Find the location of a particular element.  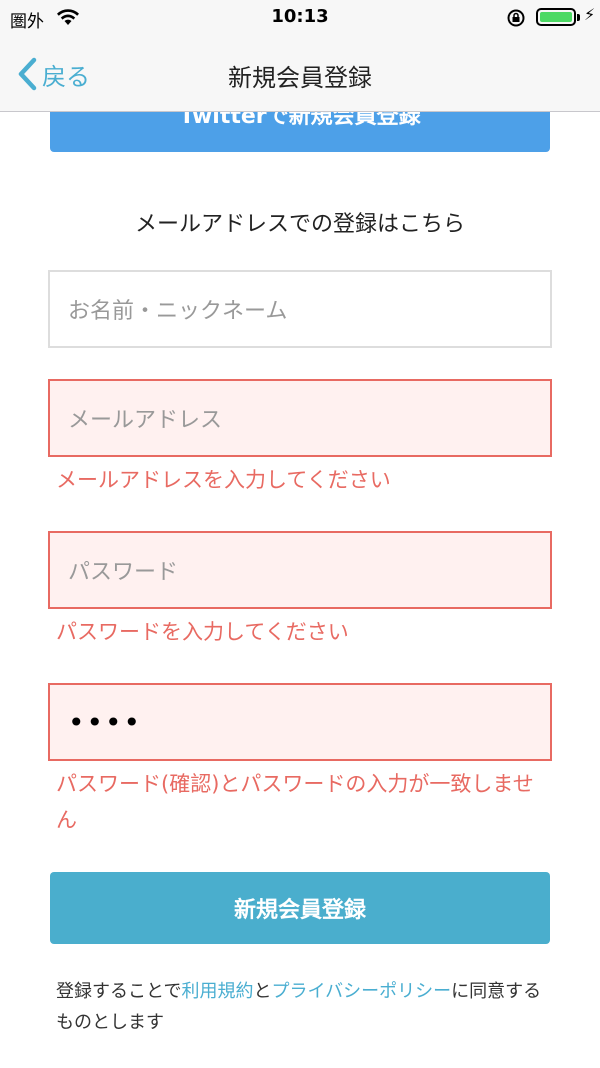

terms-prefix: 登録することで is located at coordinates (119, 991).